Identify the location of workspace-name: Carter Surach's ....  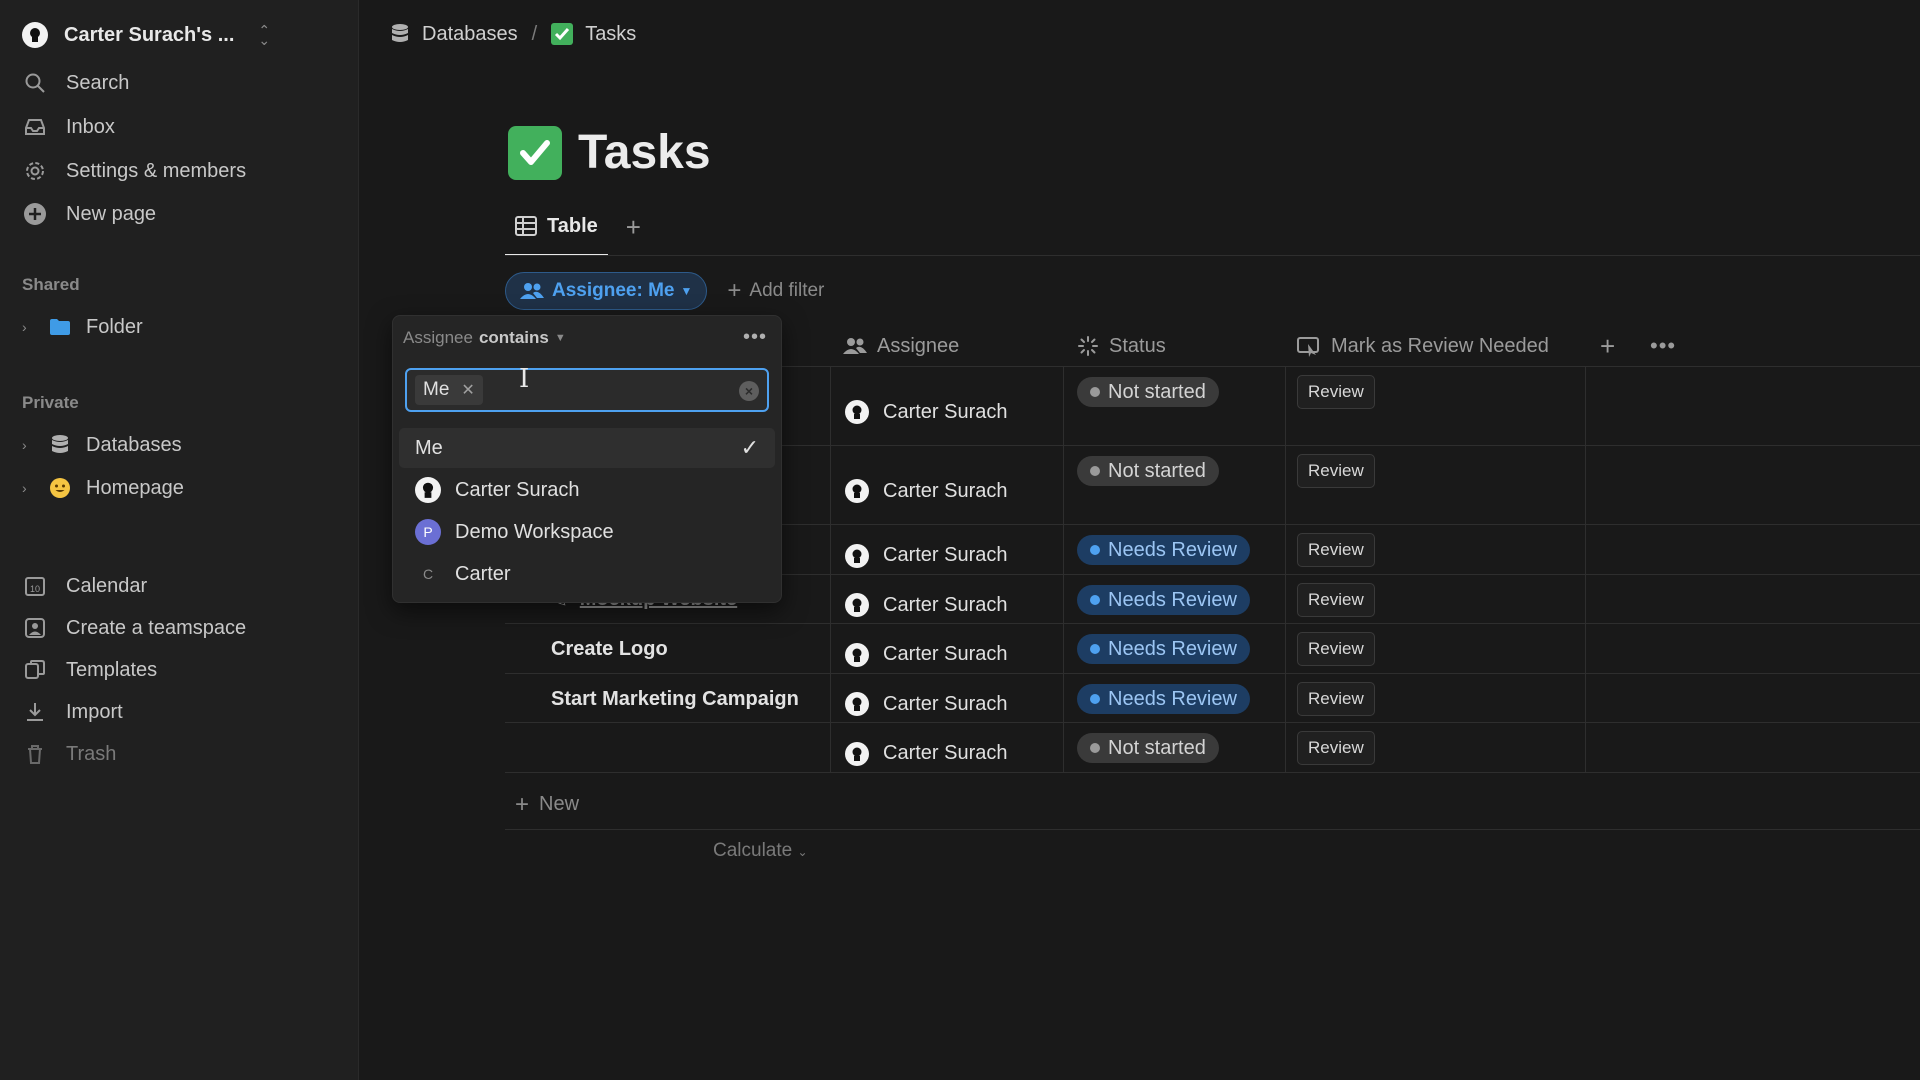
(149, 34).